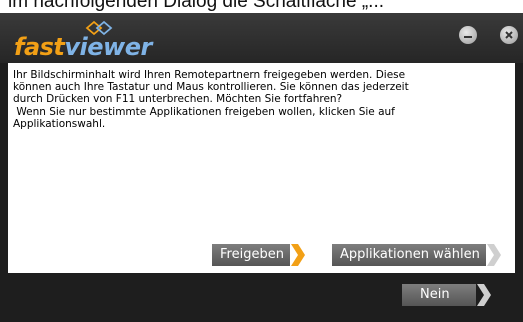  I want to click on fastviewer-logo: fastviewer, so click(109, 40).